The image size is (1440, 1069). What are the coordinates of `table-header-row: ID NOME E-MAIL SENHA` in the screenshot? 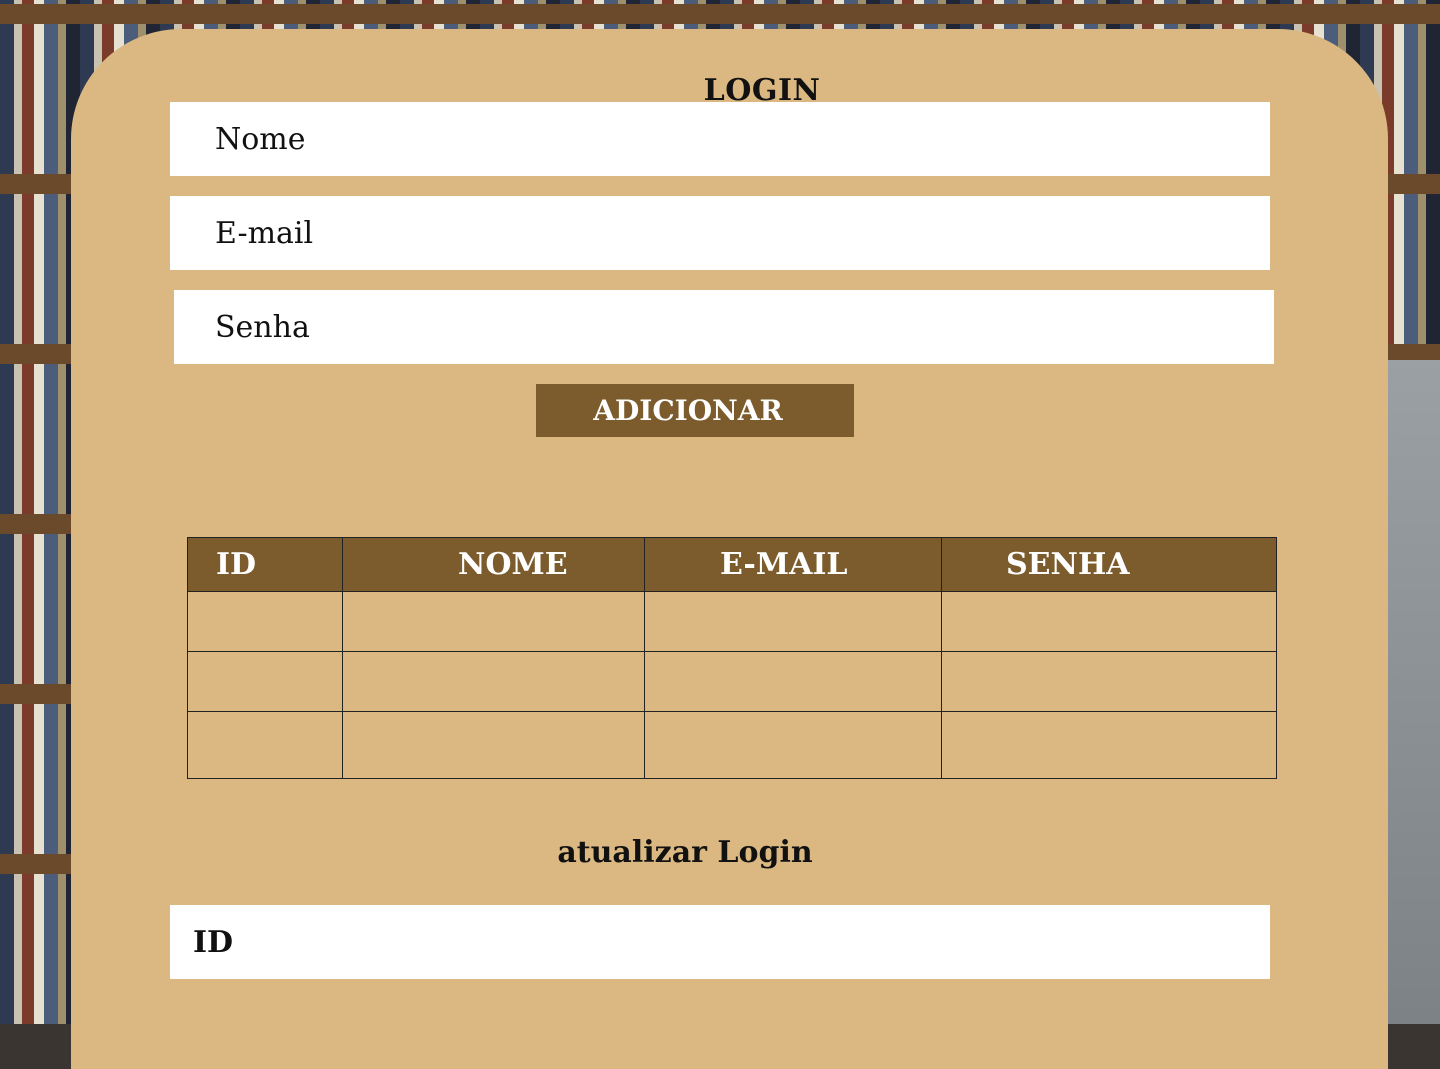 It's located at (732, 564).